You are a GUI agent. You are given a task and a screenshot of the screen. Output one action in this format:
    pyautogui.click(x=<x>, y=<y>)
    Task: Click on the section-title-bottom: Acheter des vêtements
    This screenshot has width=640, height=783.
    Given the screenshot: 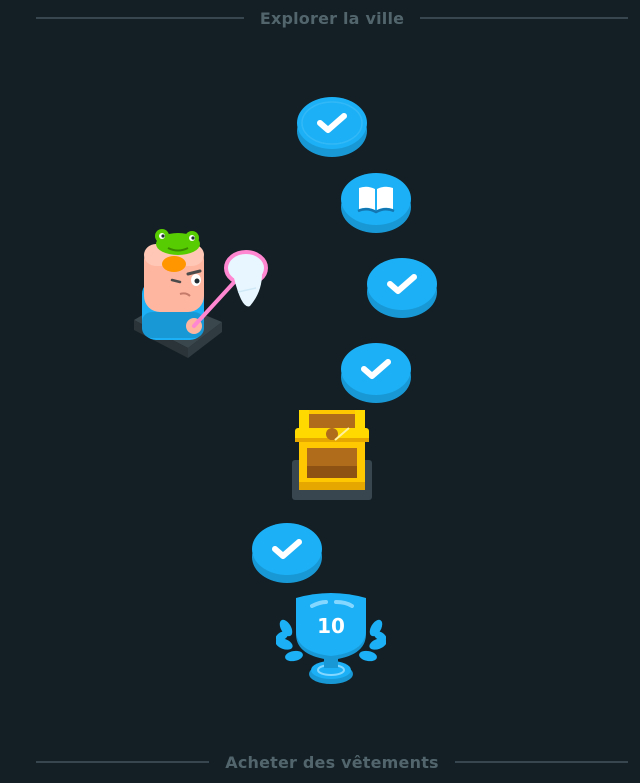 What is the action you would take?
    pyautogui.click(x=332, y=762)
    